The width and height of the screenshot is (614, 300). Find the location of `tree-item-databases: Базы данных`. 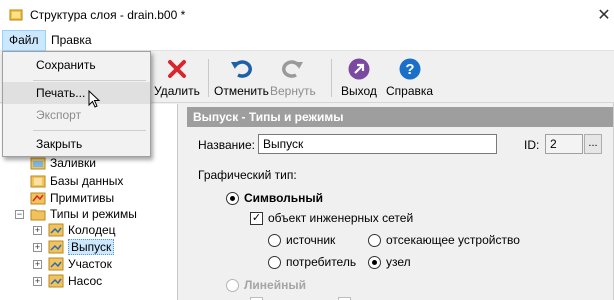

tree-item-databases: Базы данных is located at coordinates (76, 181).